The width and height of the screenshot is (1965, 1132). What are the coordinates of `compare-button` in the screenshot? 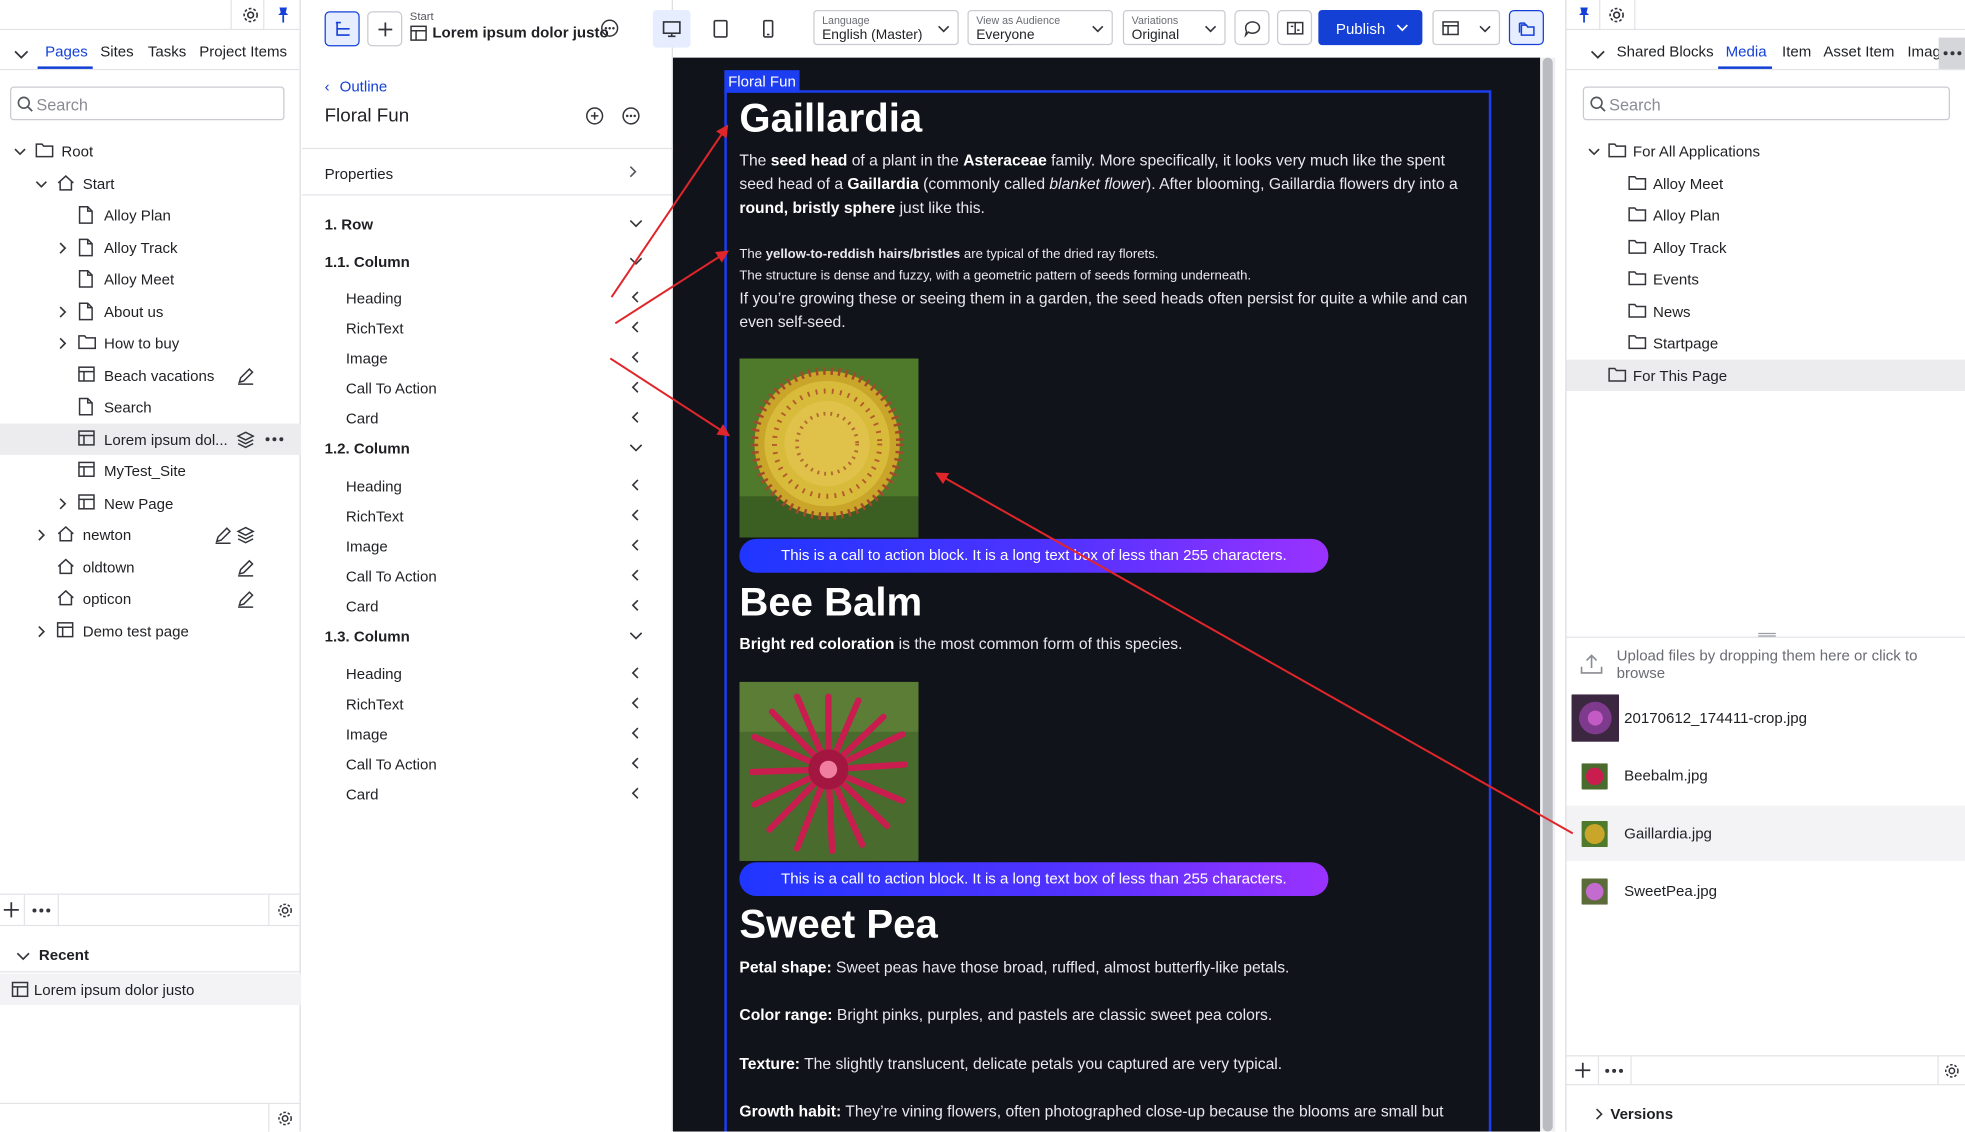 It's located at (1295, 28).